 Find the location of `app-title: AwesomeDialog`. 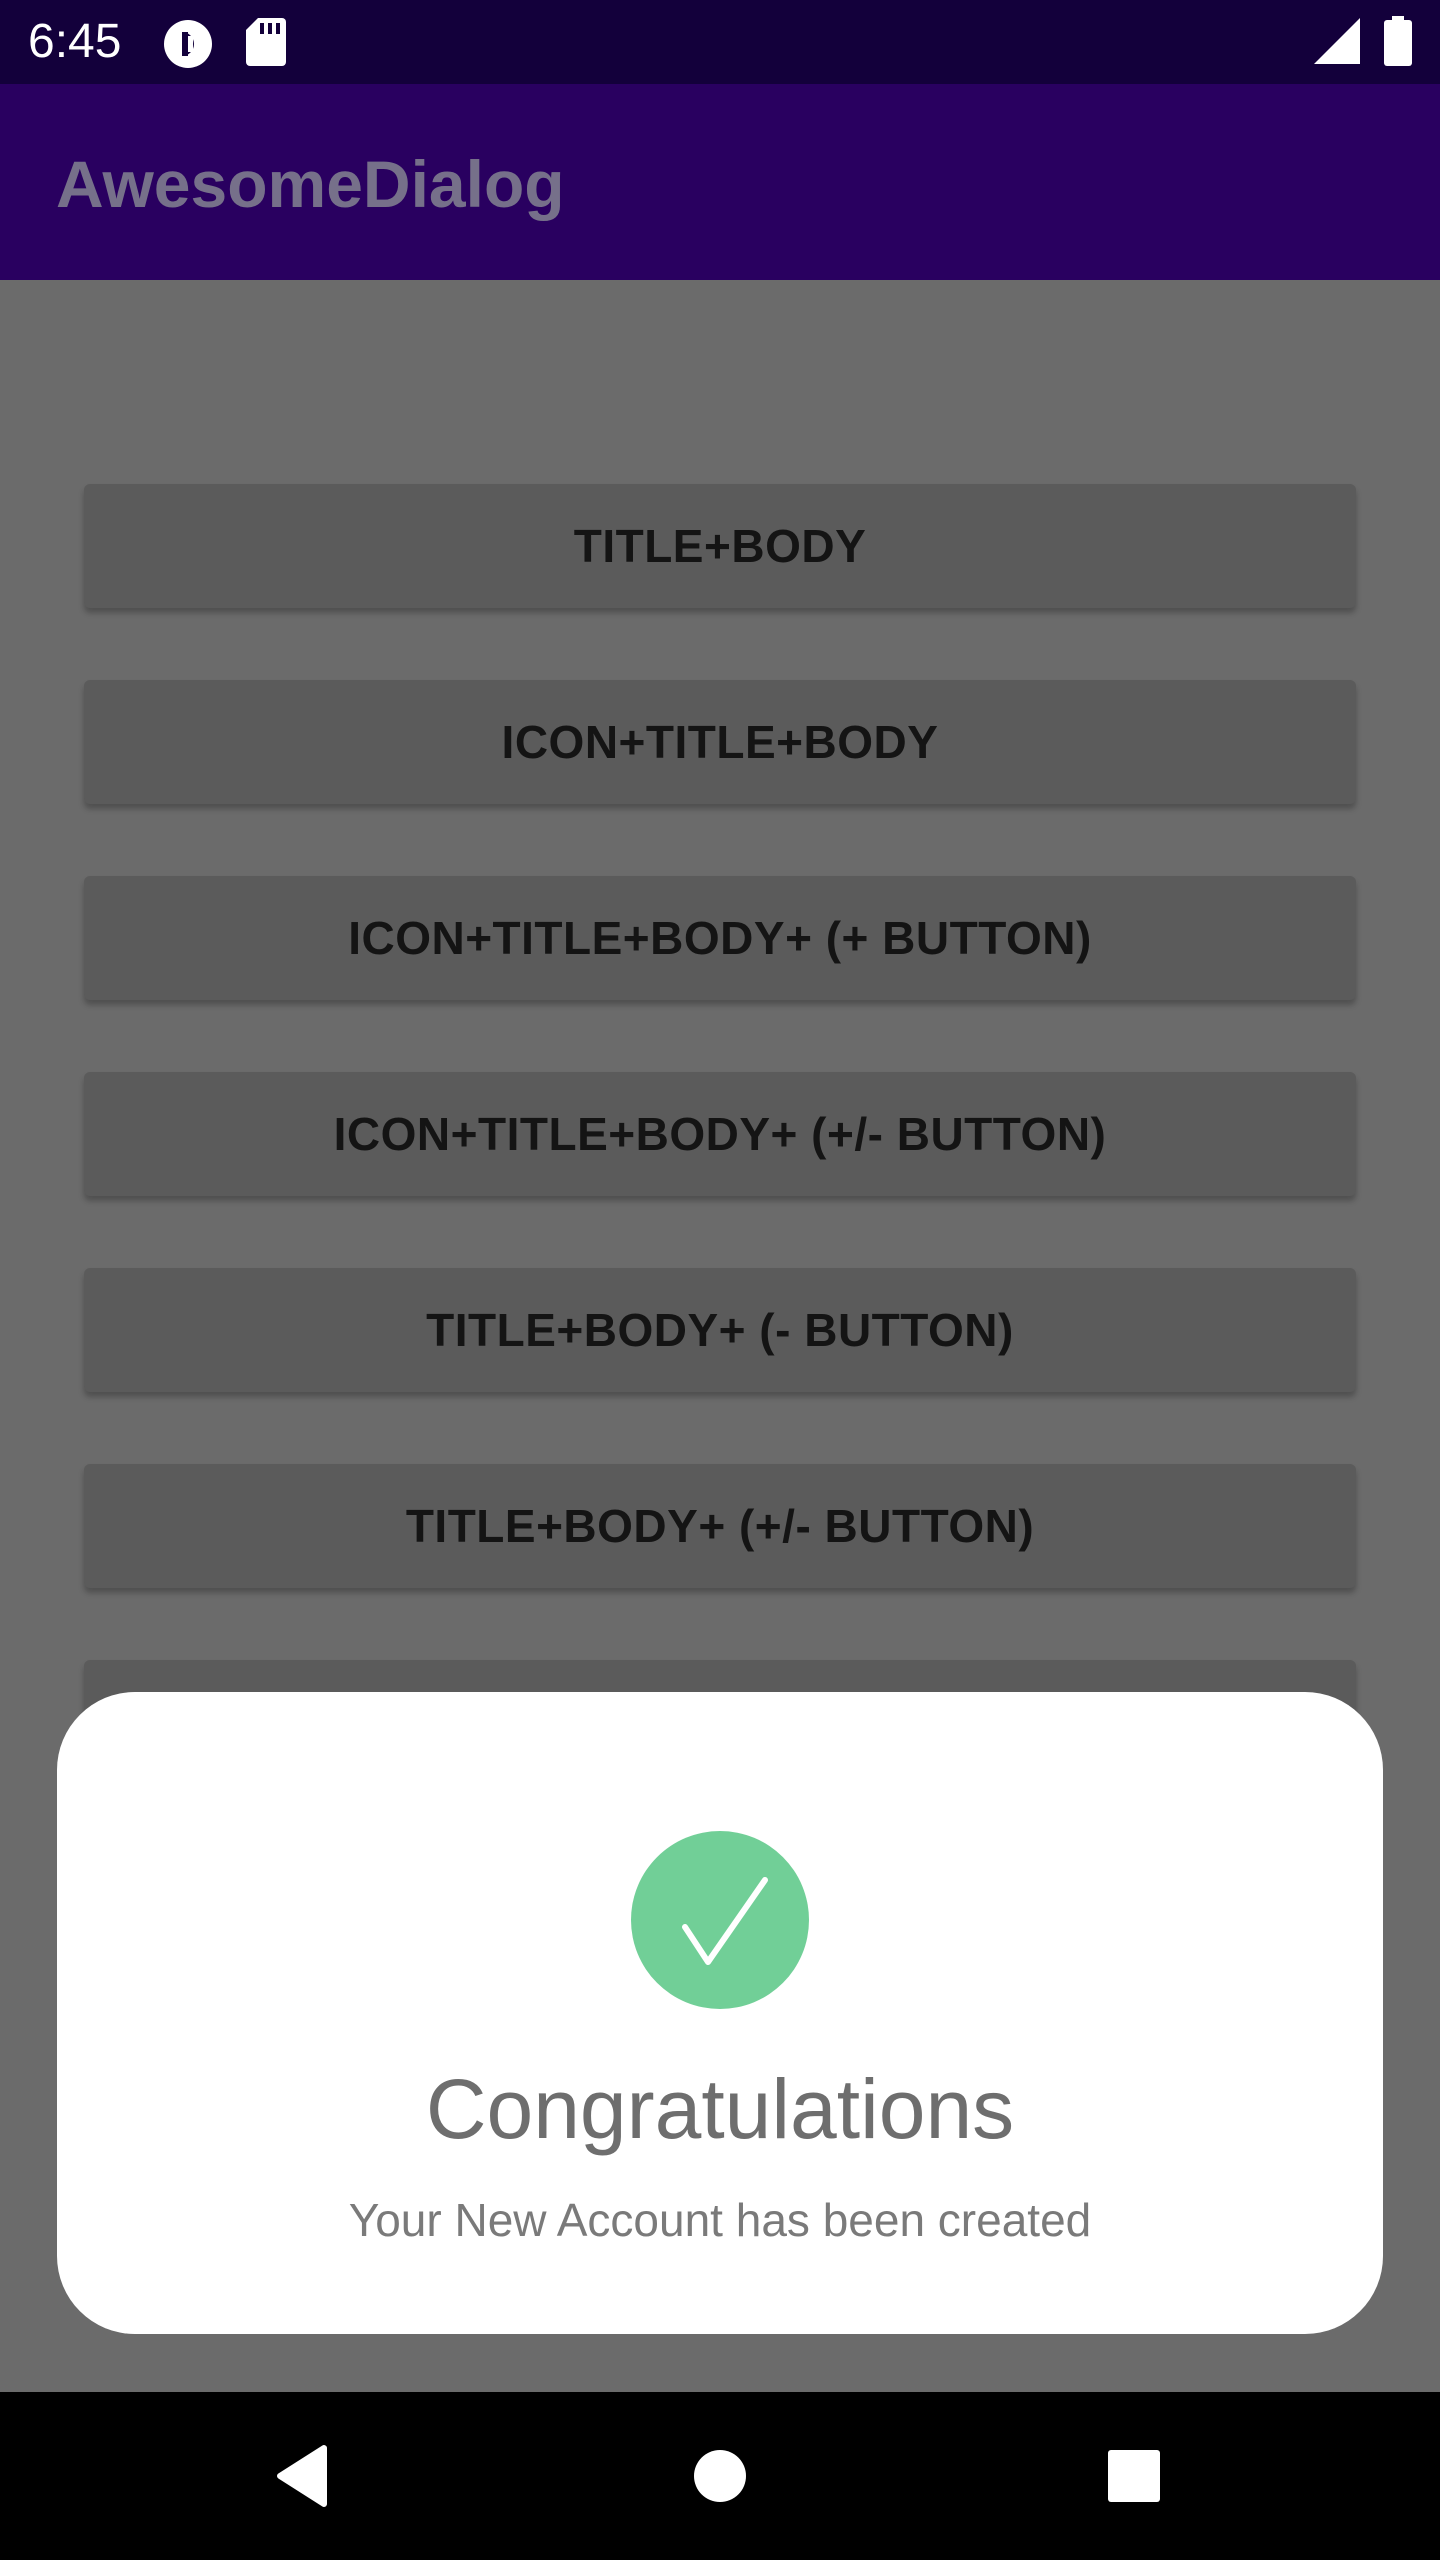

app-title: AwesomeDialog is located at coordinates (310, 184).